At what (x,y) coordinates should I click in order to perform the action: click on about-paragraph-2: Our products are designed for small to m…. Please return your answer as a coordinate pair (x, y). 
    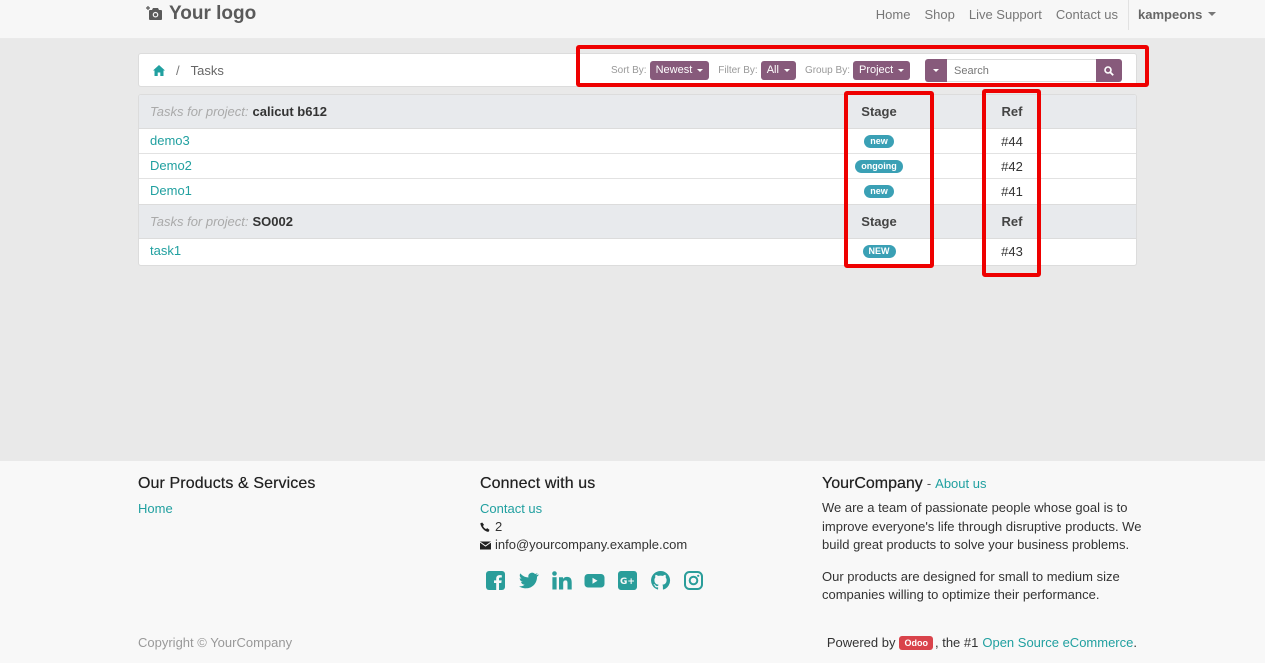
    Looking at the image, I should click on (971, 585).